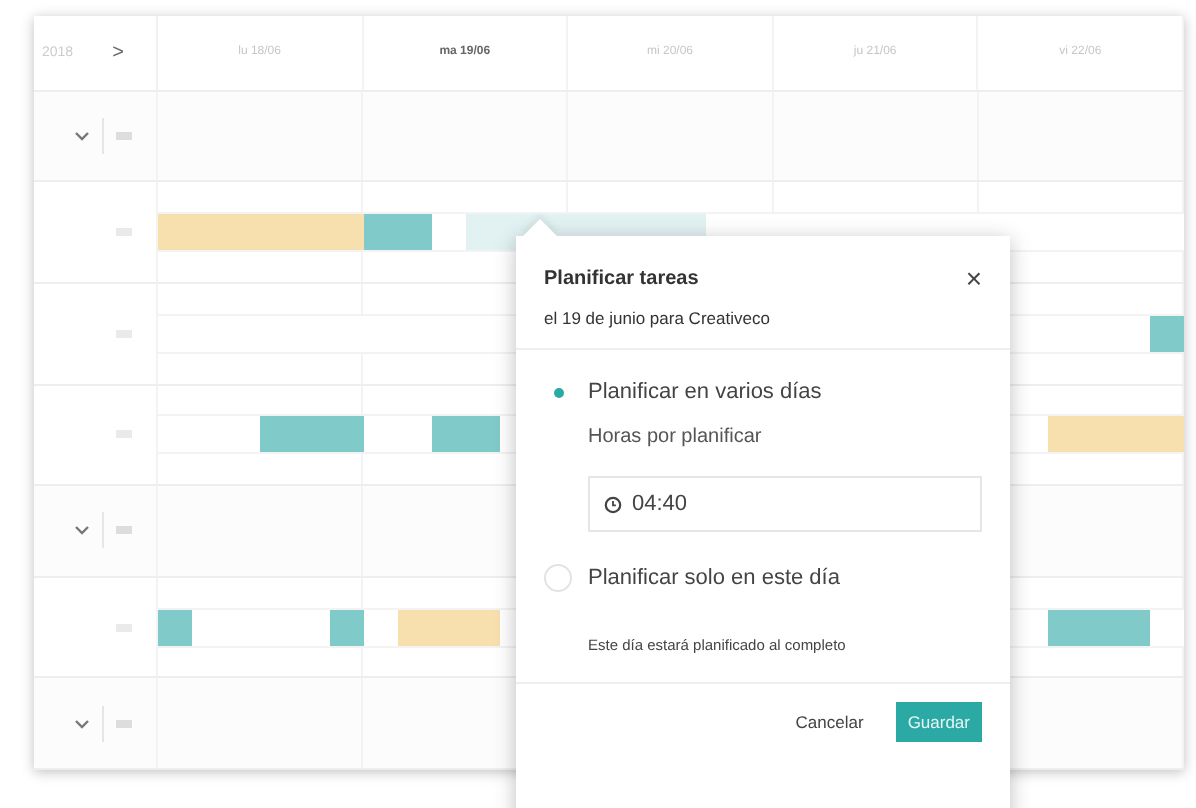 The width and height of the screenshot is (1196, 808). Describe the element at coordinates (613, 504) in the screenshot. I see `clock-icon` at that location.